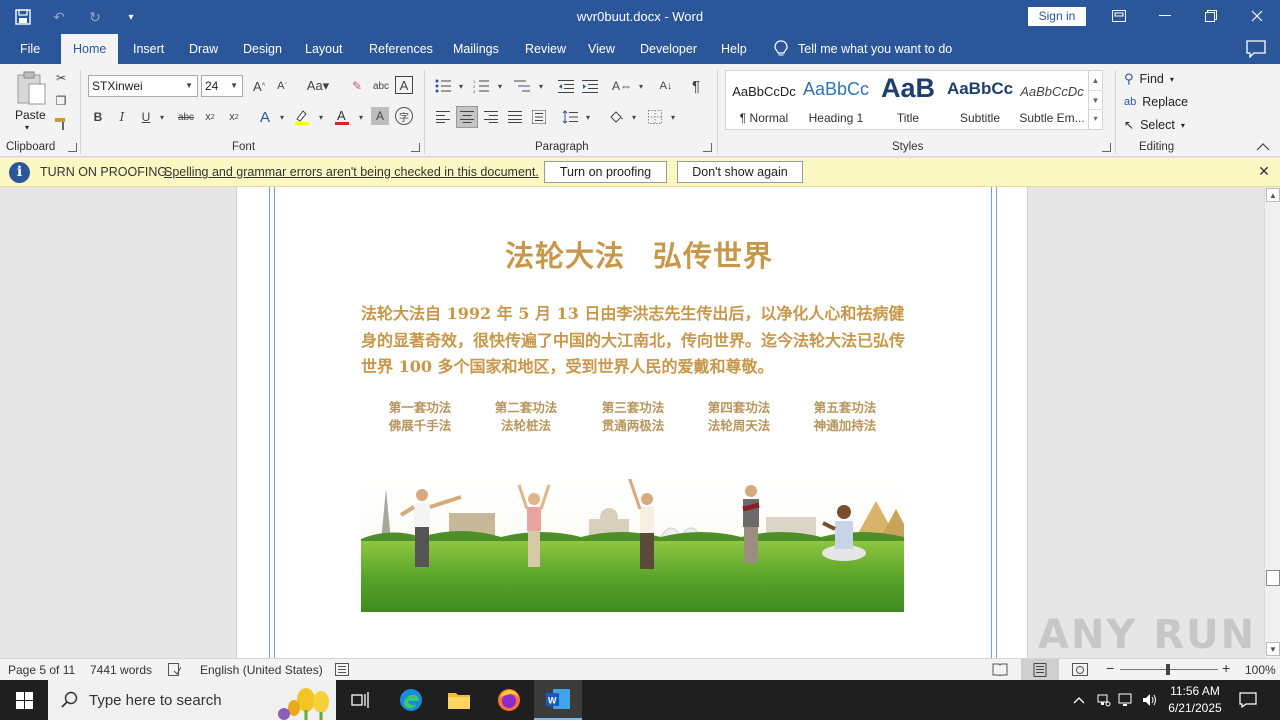 The width and height of the screenshot is (1280, 720). What do you see at coordinates (632, 545) in the screenshot?
I see `practitioners-image` at bounding box center [632, 545].